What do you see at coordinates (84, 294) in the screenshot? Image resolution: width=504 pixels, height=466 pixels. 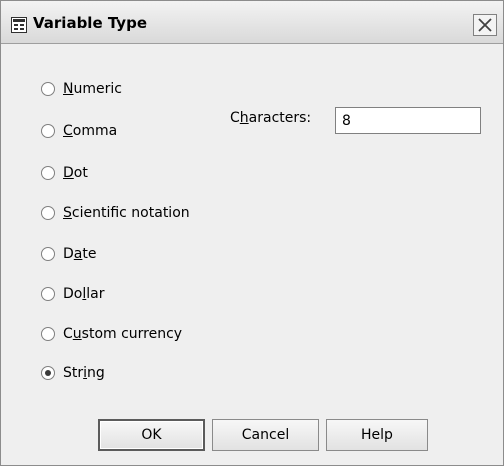 I see `radio-label-dollar: Dollar` at bounding box center [84, 294].